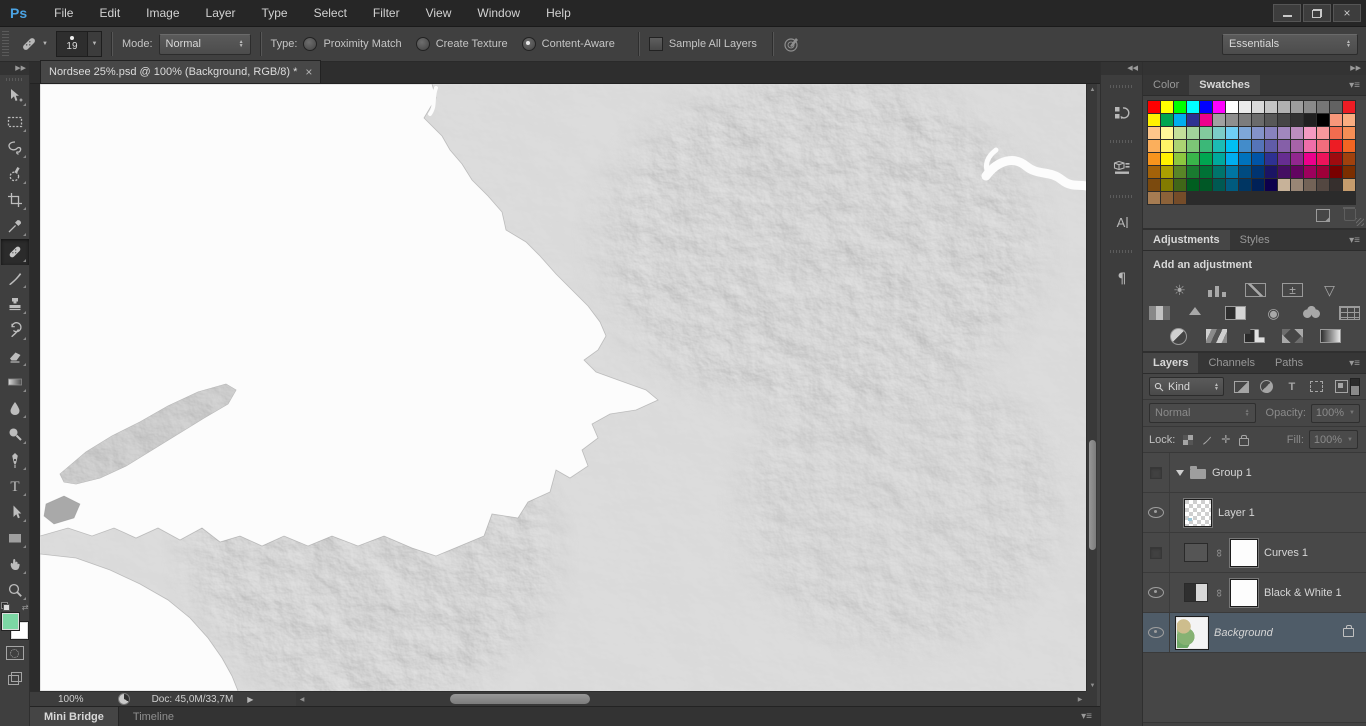  What do you see at coordinates (1178, 336) in the screenshot?
I see `invert-icon` at bounding box center [1178, 336].